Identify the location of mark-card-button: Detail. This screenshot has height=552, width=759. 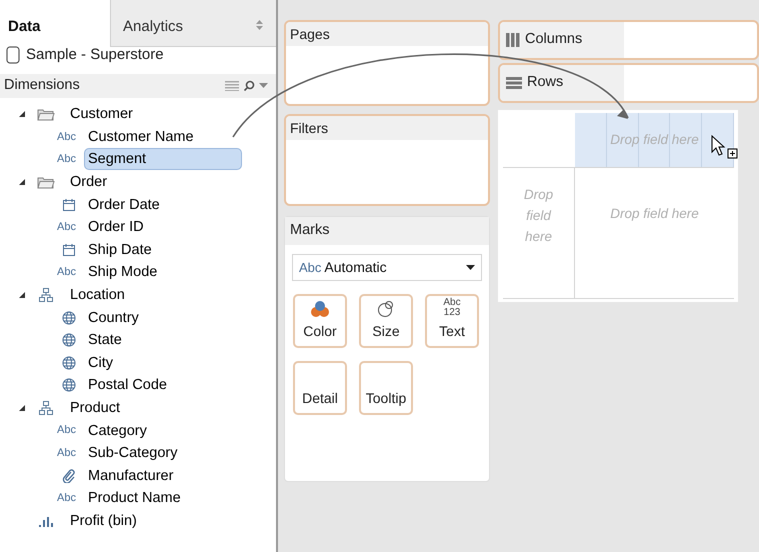
(320, 388).